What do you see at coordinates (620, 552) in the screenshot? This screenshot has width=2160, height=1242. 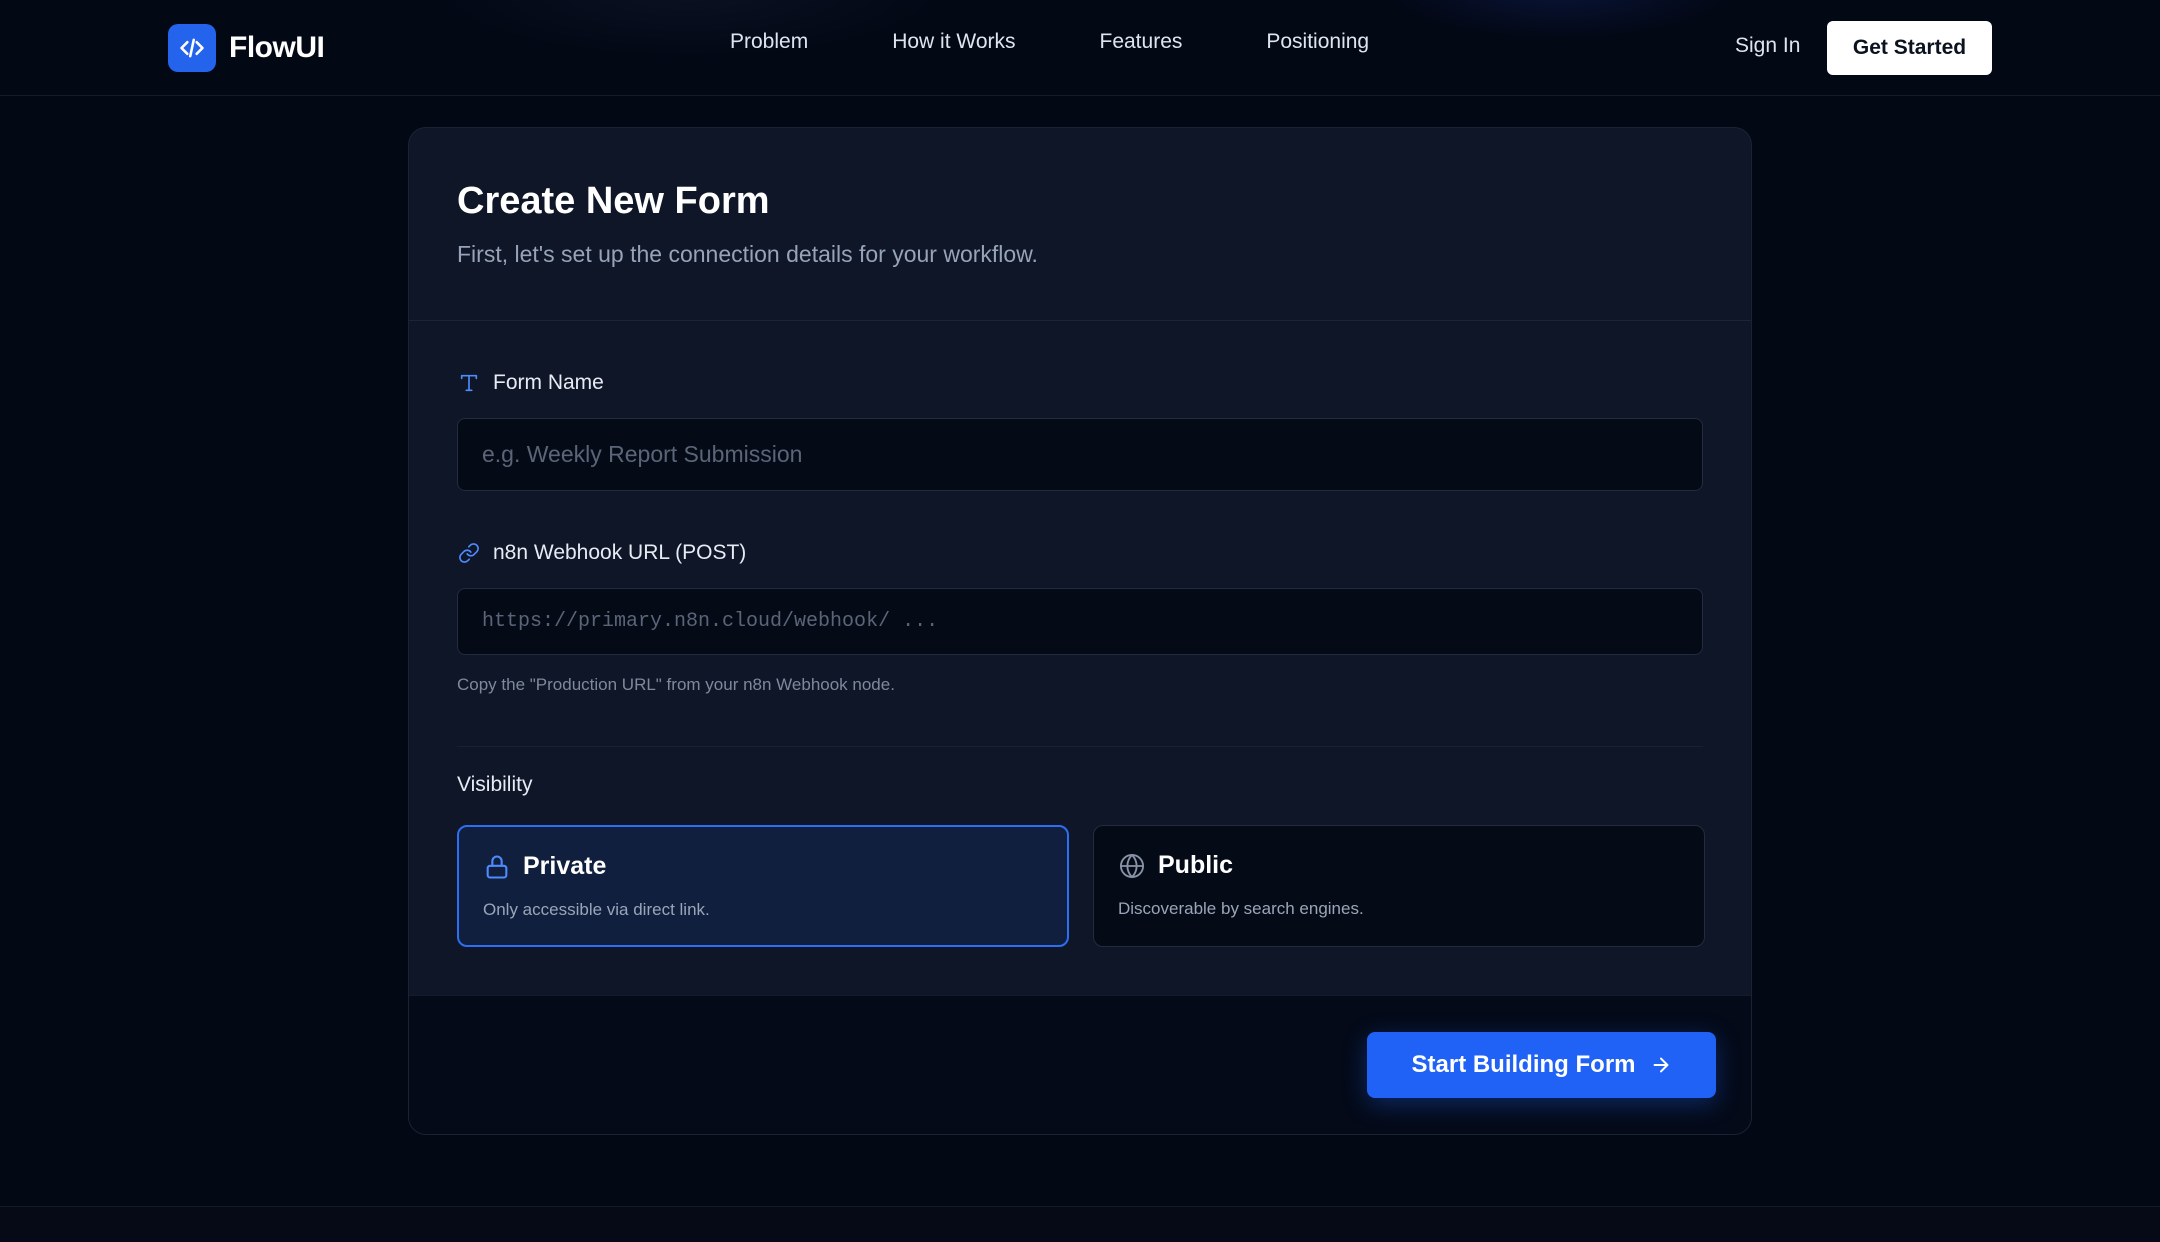 I see `webhook-url-label-text: n8n Webhook URL (POST)` at bounding box center [620, 552].